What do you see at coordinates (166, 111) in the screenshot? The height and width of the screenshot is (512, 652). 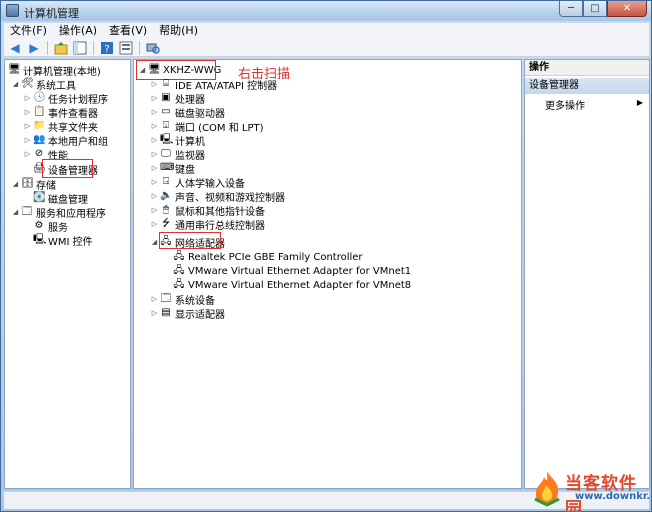 I see `disk-drive-icon: ▭` at bounding box center [166, 111].